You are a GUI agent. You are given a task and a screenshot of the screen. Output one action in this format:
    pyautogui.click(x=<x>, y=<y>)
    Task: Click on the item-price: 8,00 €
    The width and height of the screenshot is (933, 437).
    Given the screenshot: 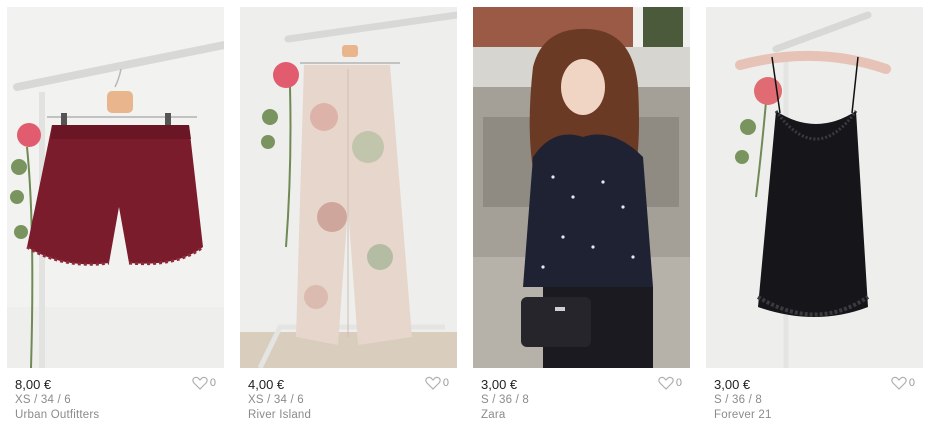 What is the action you would take?
    pyautogui.click(x=33, y=384)
    